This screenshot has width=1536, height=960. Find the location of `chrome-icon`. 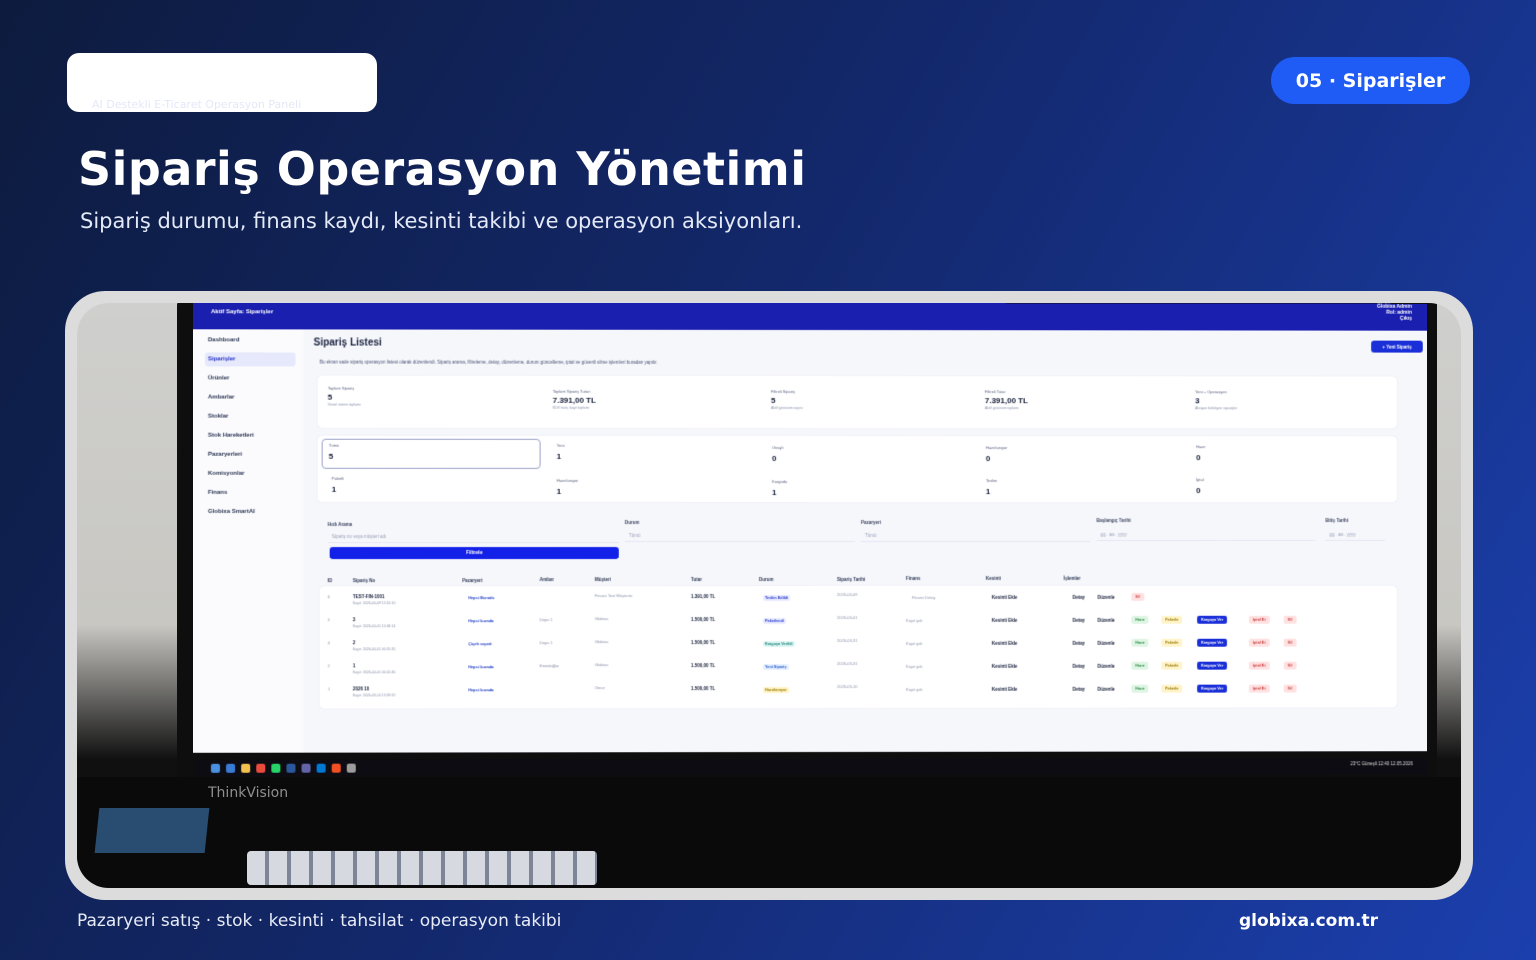

chrome-icon is located at coordinates (261, 768).